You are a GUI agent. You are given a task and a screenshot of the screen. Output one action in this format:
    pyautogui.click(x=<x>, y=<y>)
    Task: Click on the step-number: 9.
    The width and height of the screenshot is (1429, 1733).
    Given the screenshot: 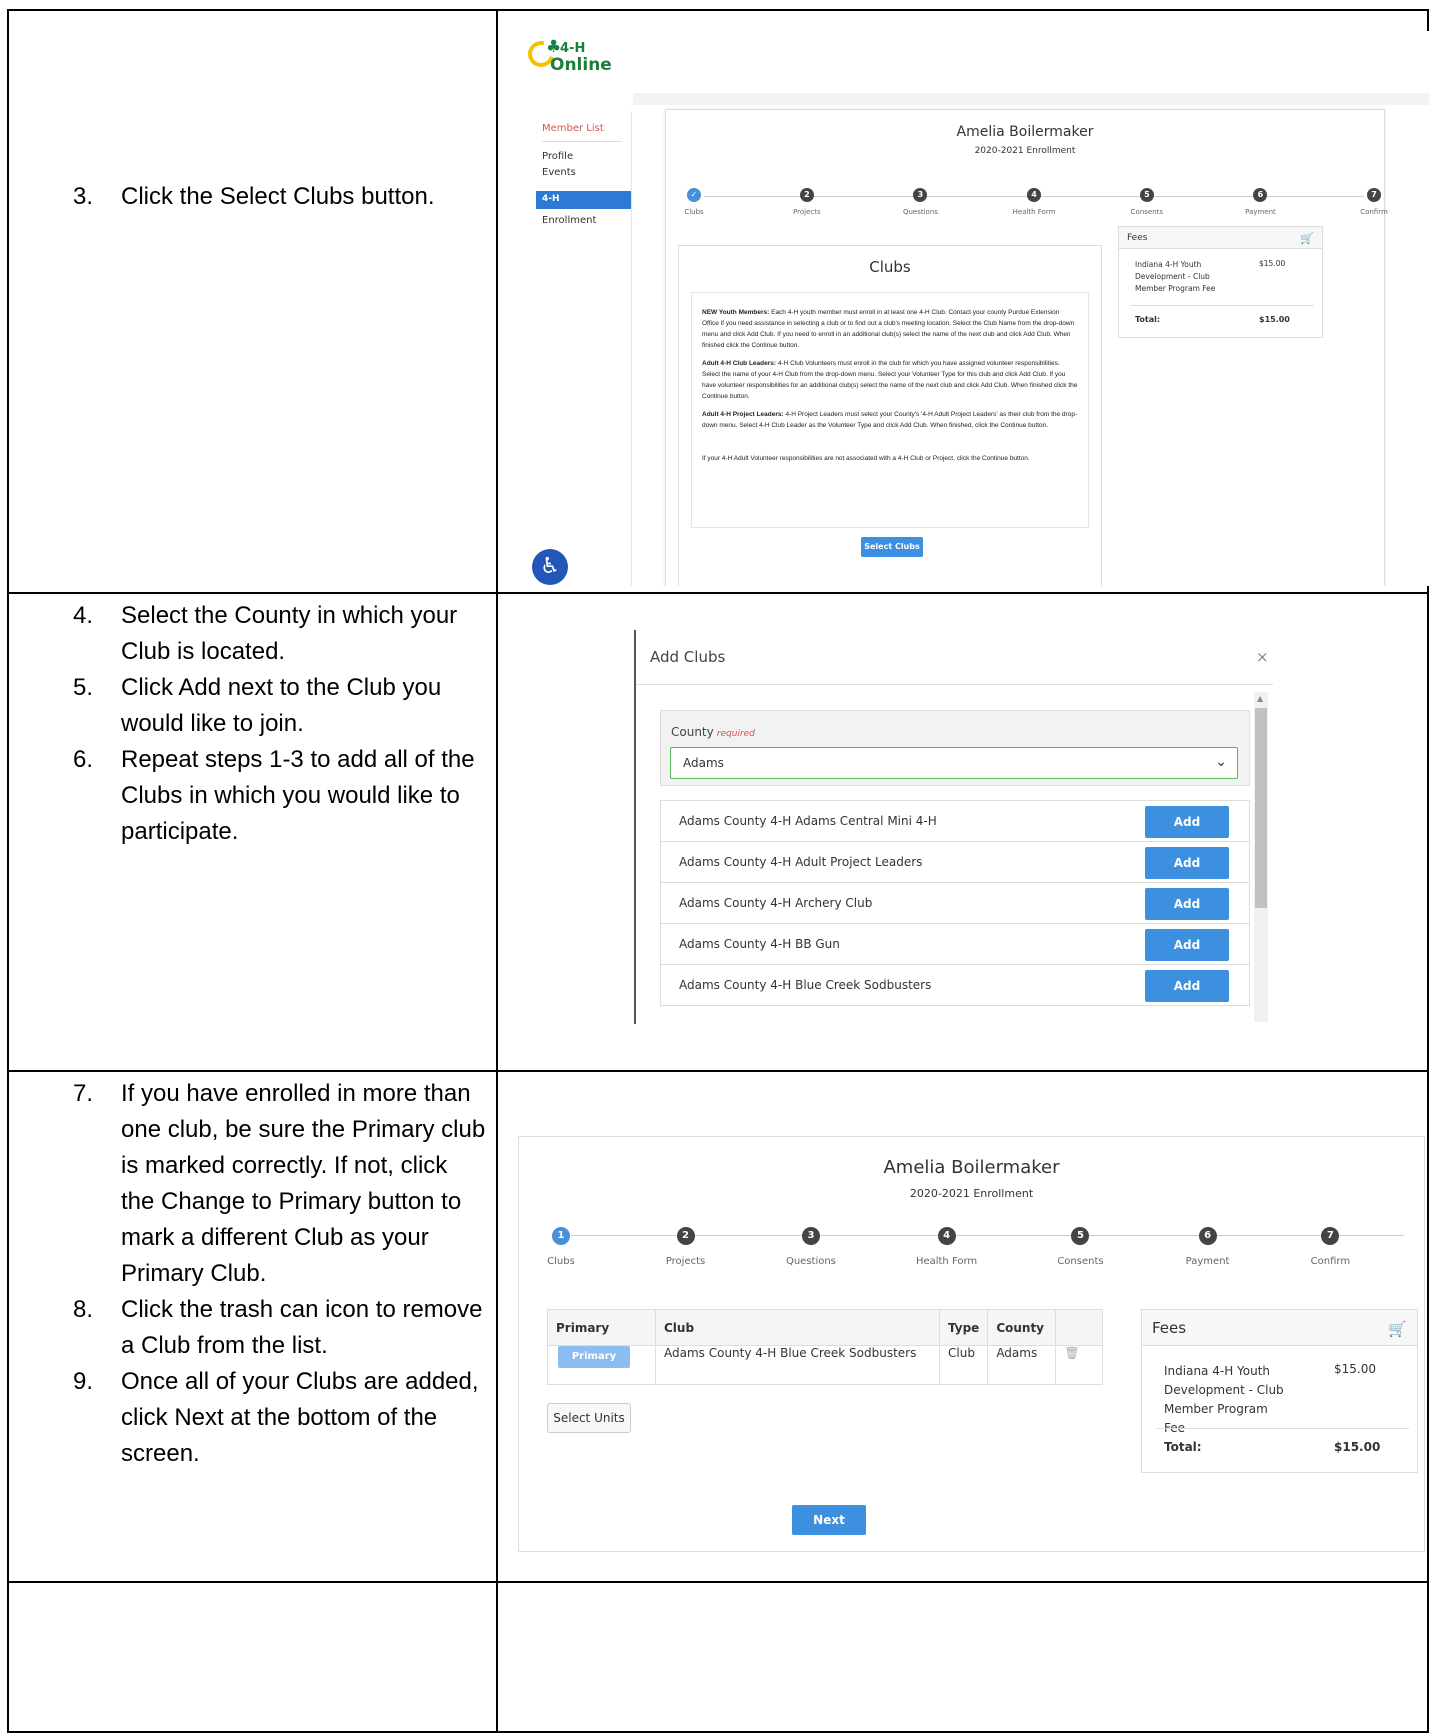 What is the action you would take?
    pyautogui.click(x=83, y=1381)
    